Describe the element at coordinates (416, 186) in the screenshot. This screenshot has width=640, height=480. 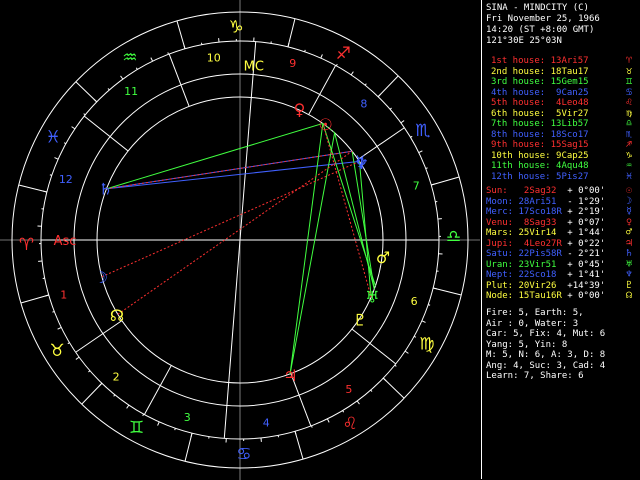
I see `house-number: 7` at that location.